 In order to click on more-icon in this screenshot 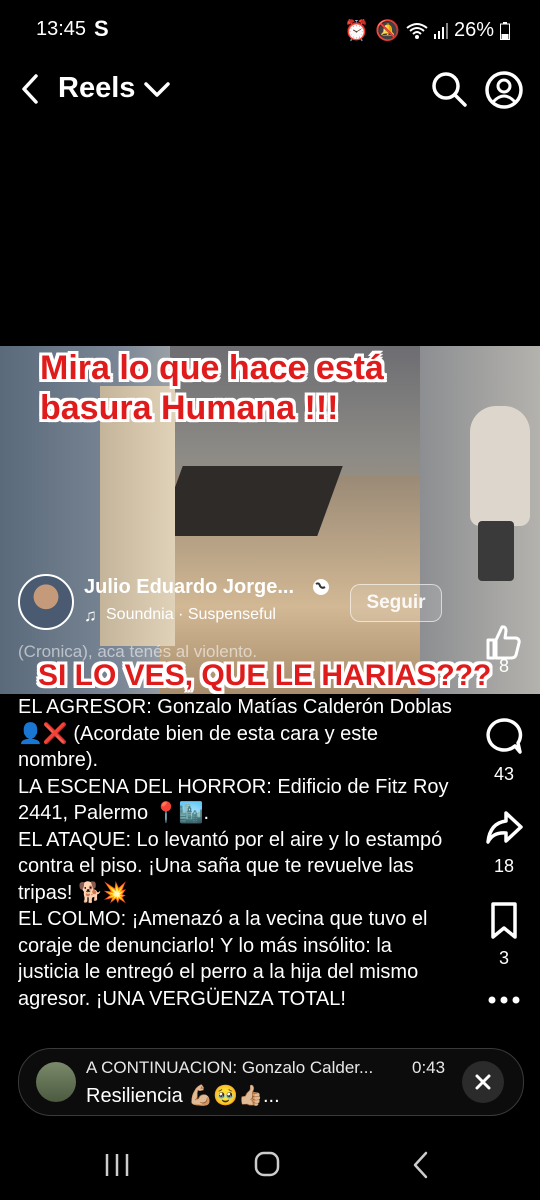, I will do `click(504, 1000)`.